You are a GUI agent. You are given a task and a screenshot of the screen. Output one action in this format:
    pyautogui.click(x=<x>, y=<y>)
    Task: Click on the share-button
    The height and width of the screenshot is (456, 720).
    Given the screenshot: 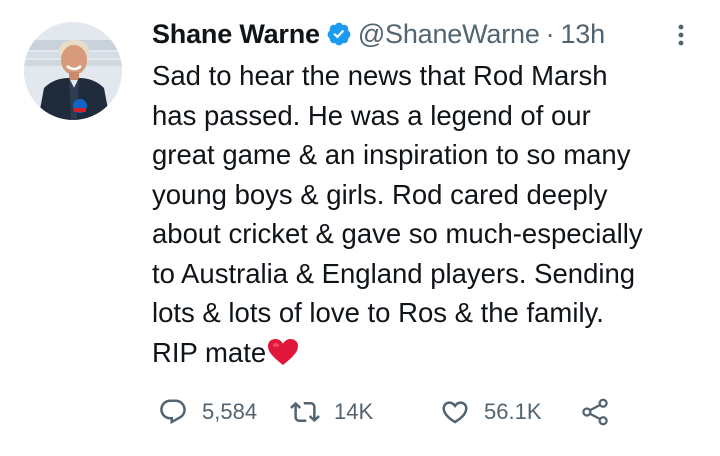 What is the action you would take?
    pyautogui.click(x=595, y=412)
    